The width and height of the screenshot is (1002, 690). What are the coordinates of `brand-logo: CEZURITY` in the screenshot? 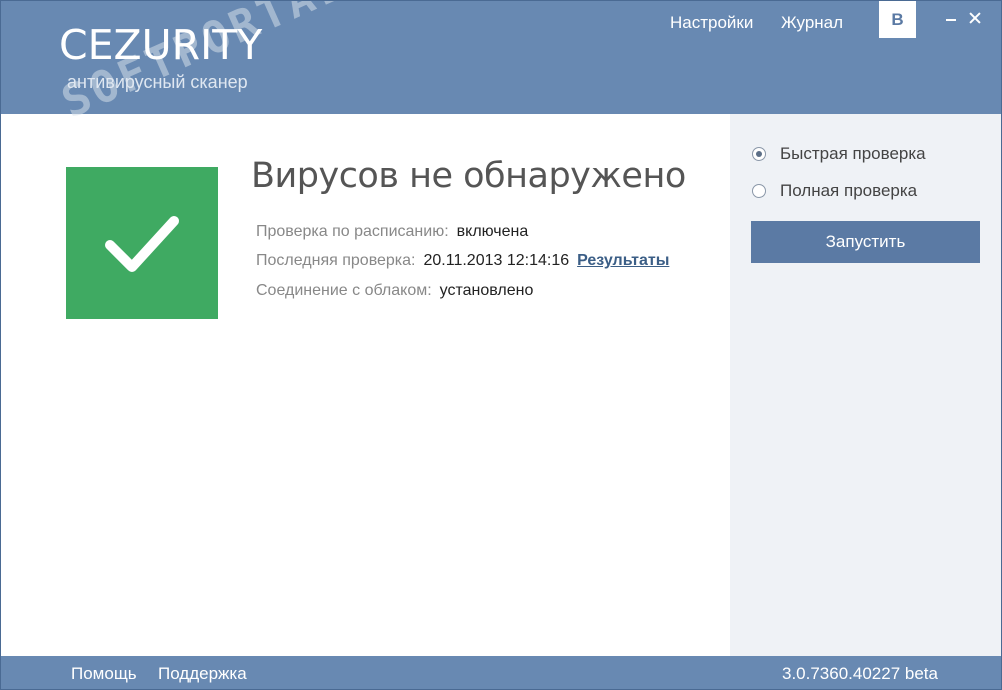 It's located at (161, 45).